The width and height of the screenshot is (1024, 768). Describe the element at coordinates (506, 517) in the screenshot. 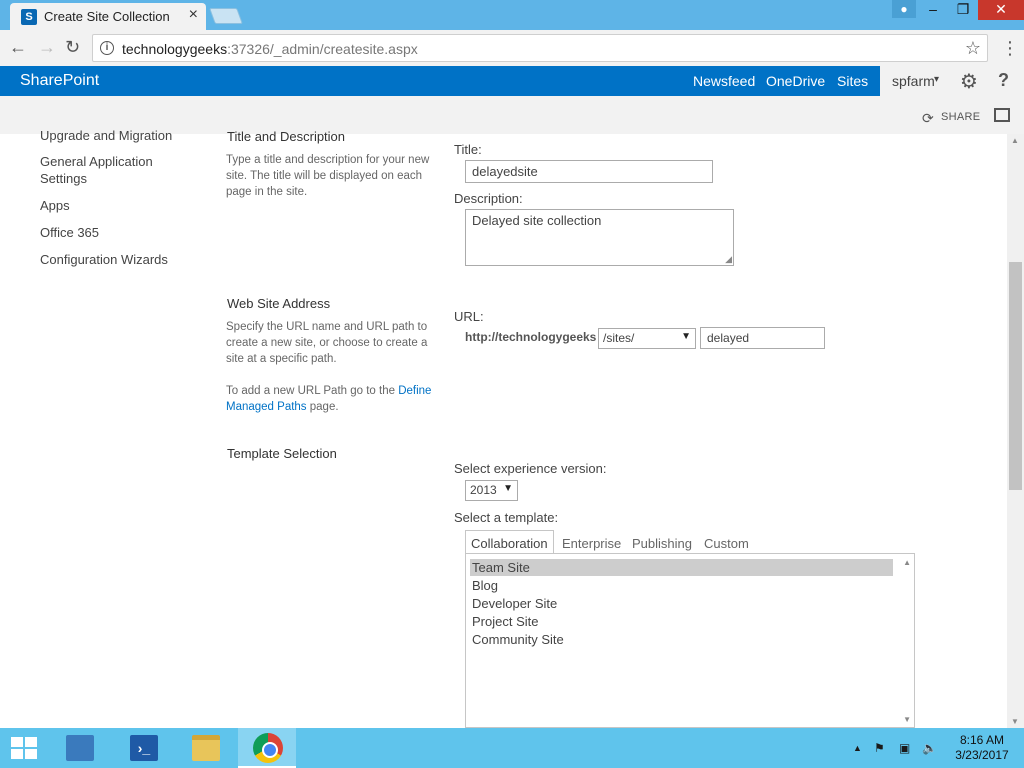

I see `select-template-label: Select a template:` at that location.